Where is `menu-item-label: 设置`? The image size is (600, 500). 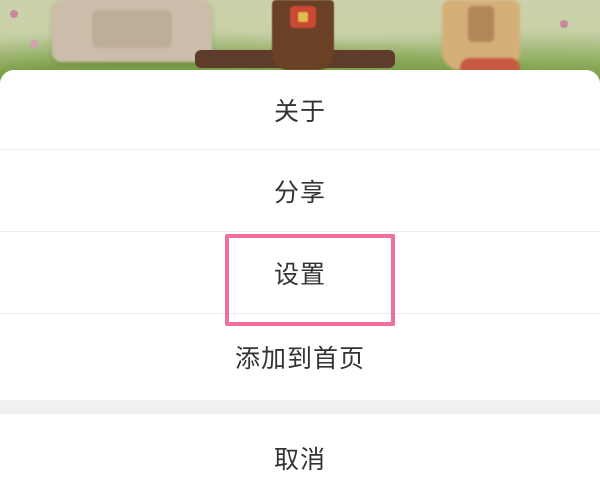 menu-item-label: 设置 is located at coordinates (299, 274).